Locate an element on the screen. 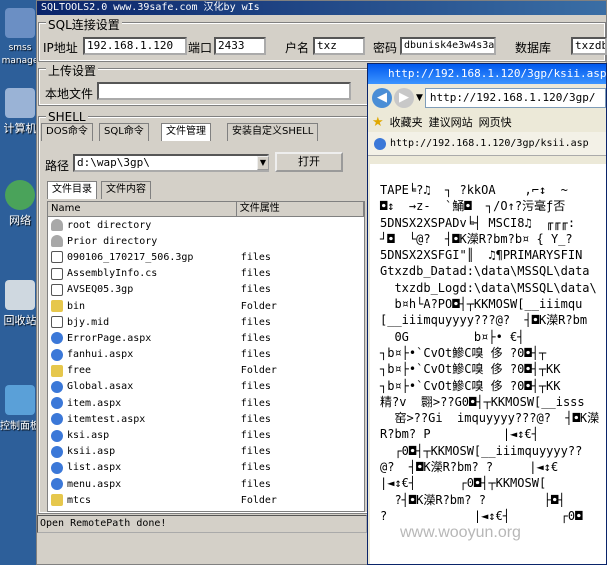 The height and width of the screenshot is (565, 607). desktop-icon-computer: 计算机 is located at coordinates (20, 112).